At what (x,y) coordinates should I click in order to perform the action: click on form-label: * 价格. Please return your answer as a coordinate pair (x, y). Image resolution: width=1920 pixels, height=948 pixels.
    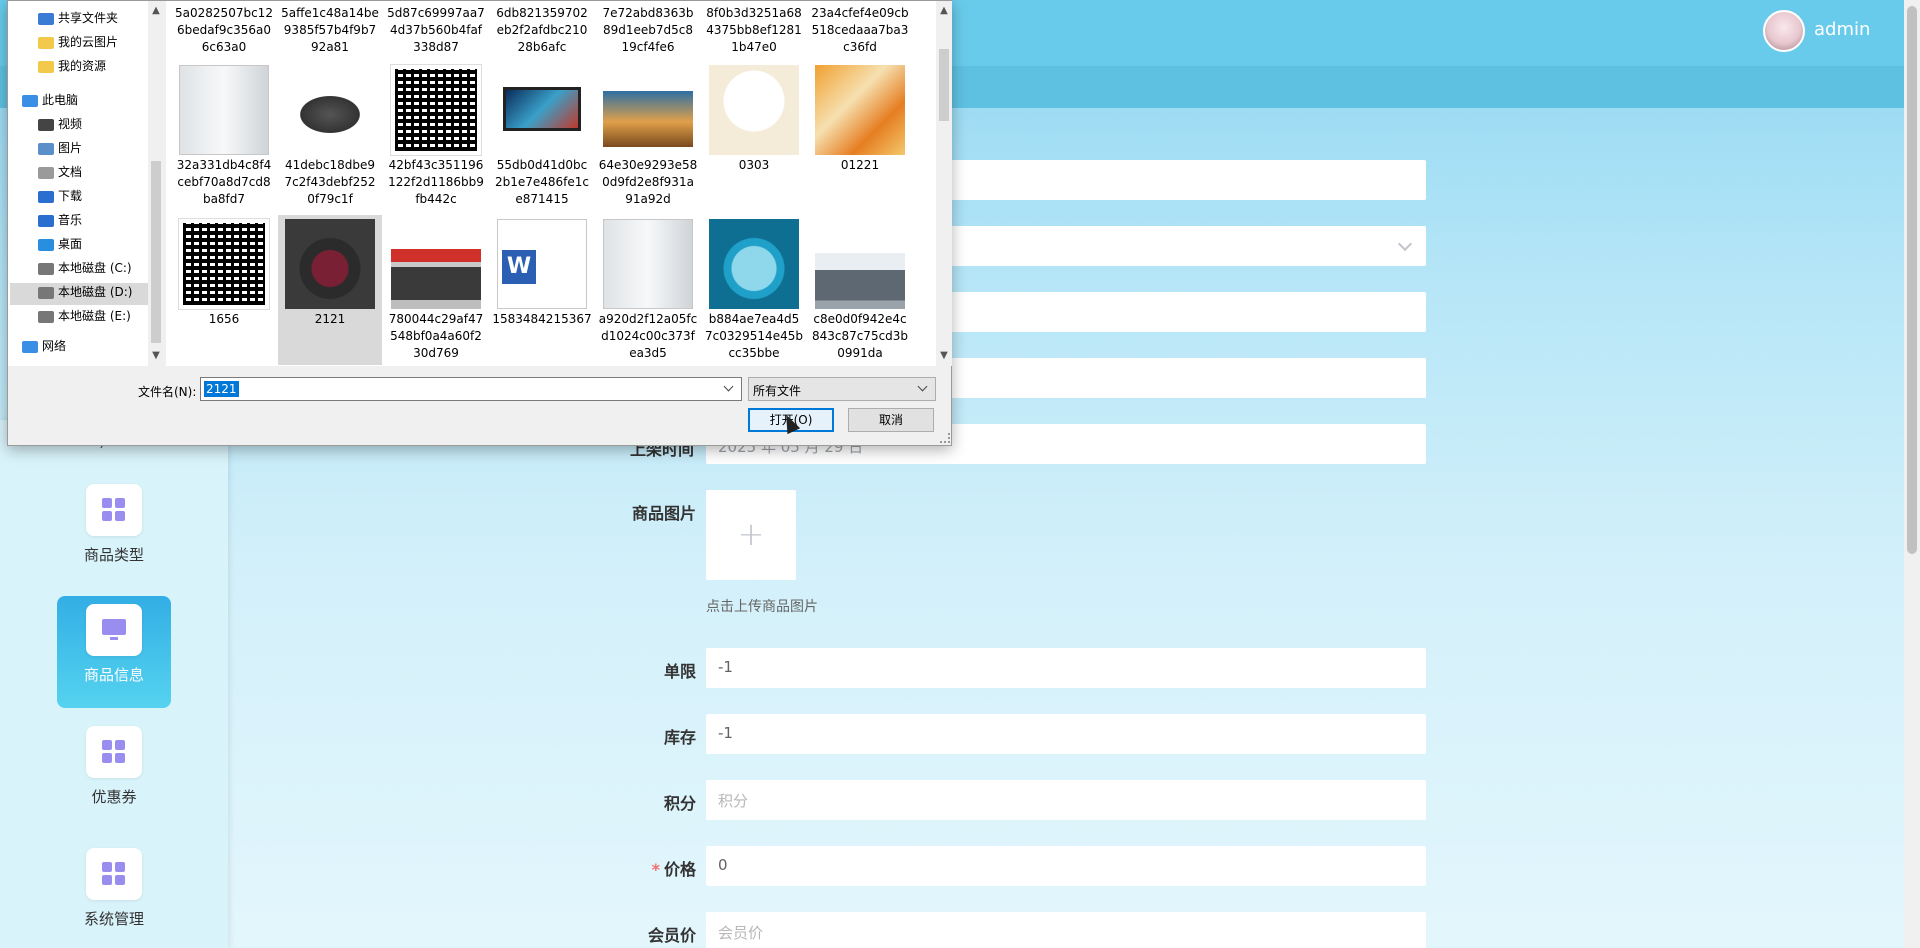
    Looking at the image, I should click on (648, 868).